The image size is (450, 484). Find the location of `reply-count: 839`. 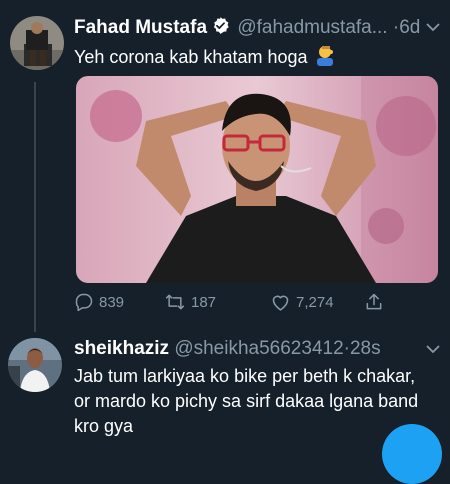

reply-count: 839 is located at coordinates (112, 302).